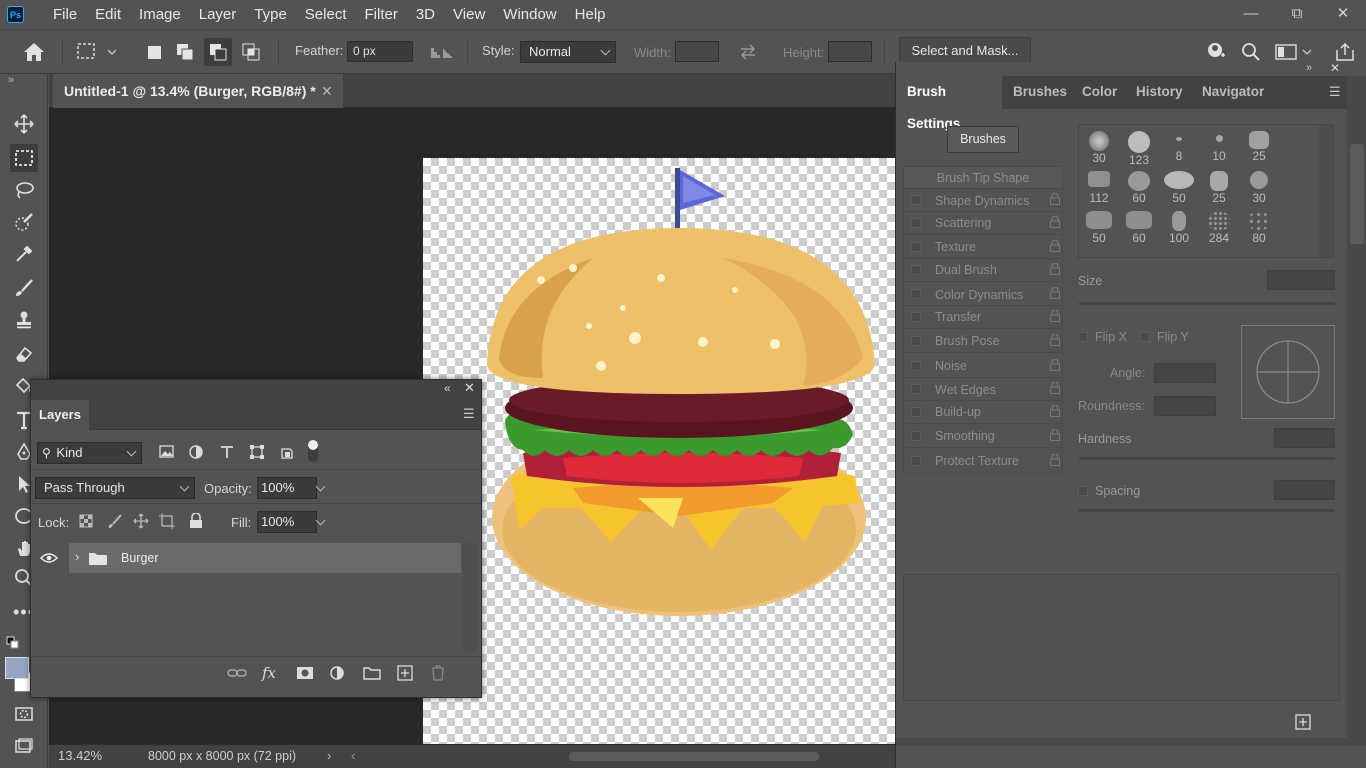 Image resolution: width=1366 pixels, height=768 pixels. I want to click on brush-pose-checkbox, so click(916, 341).